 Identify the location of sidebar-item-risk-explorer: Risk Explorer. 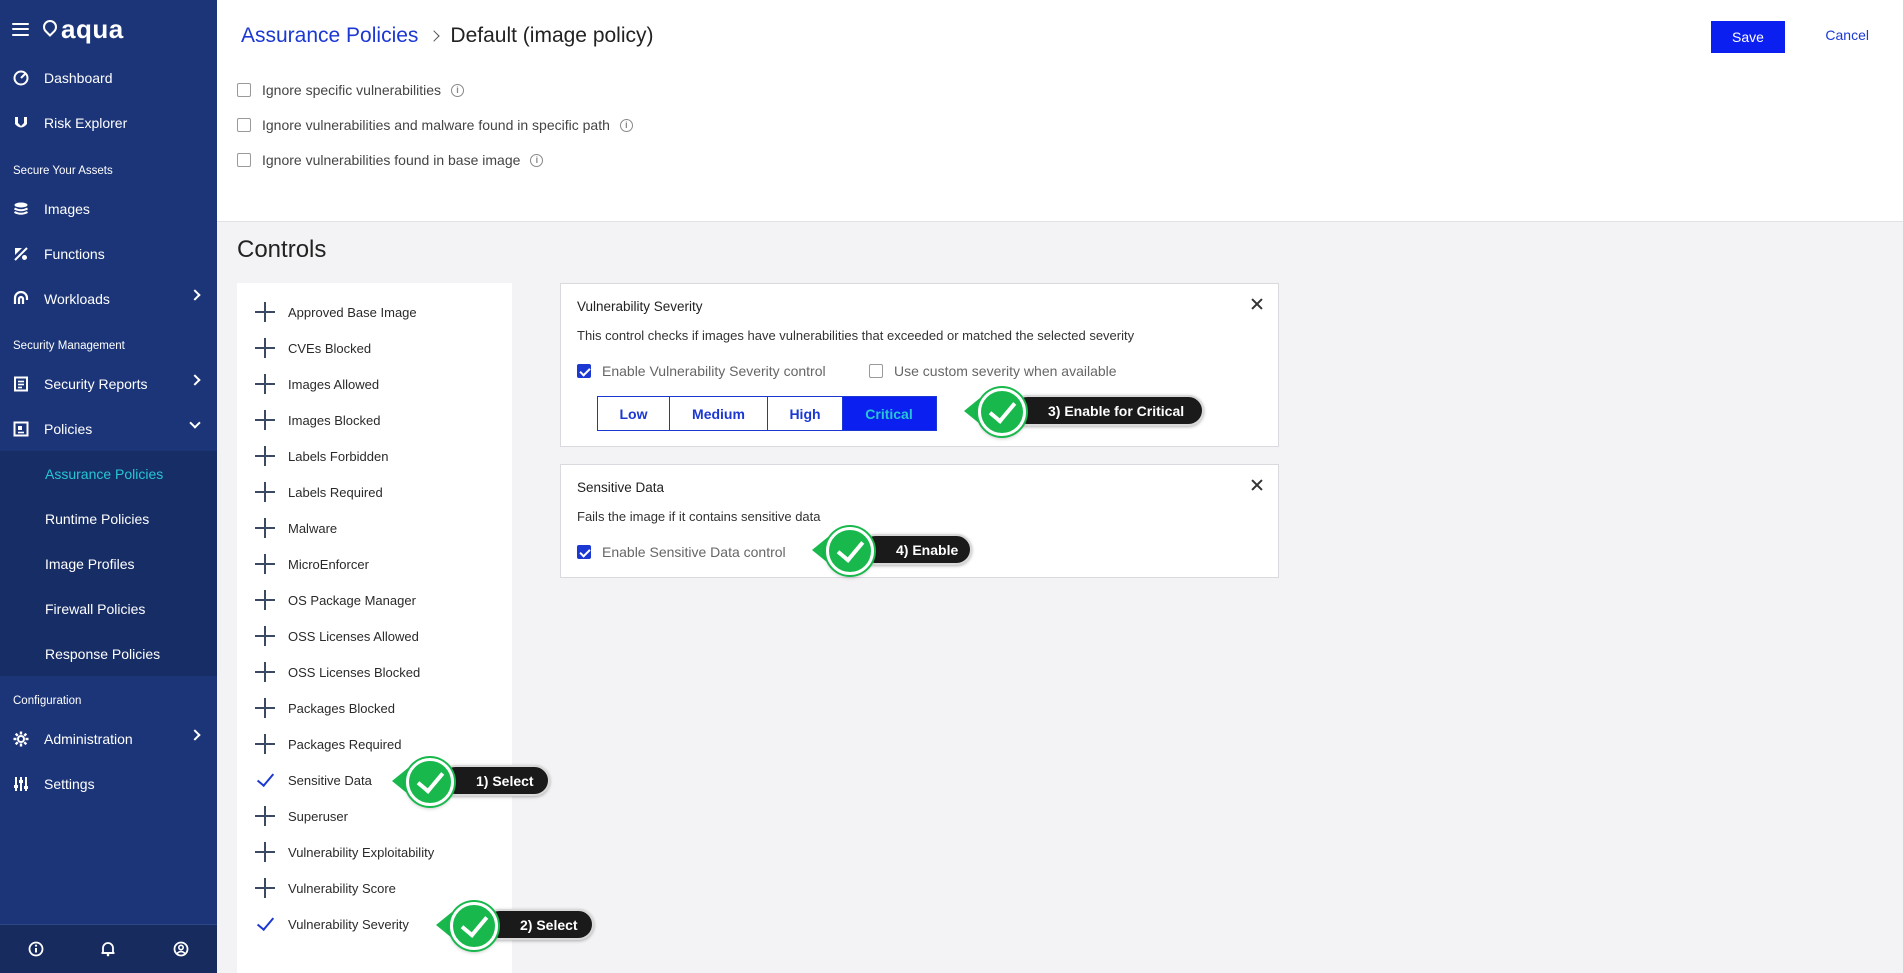
(108, 122).